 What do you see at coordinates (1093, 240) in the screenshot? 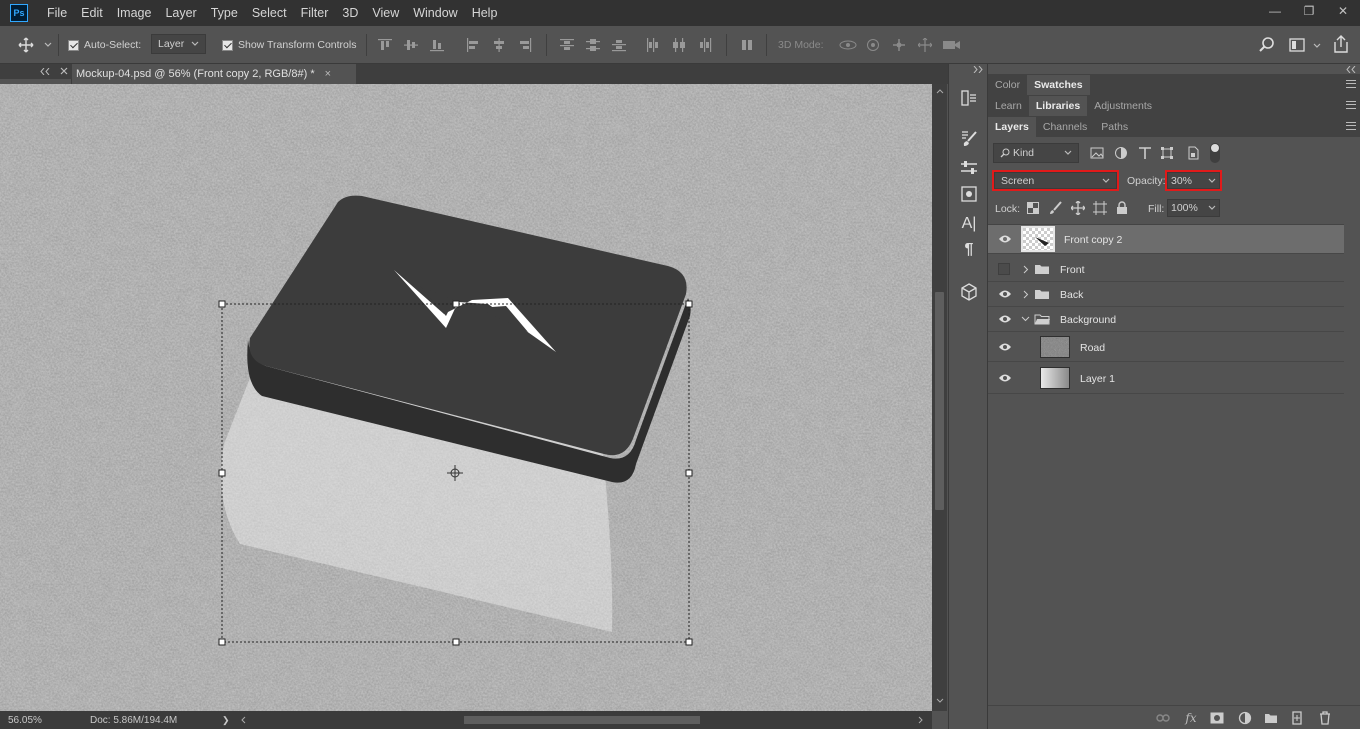
I see `layer-name: Front copy 2` at bounding box center [1093, 240].